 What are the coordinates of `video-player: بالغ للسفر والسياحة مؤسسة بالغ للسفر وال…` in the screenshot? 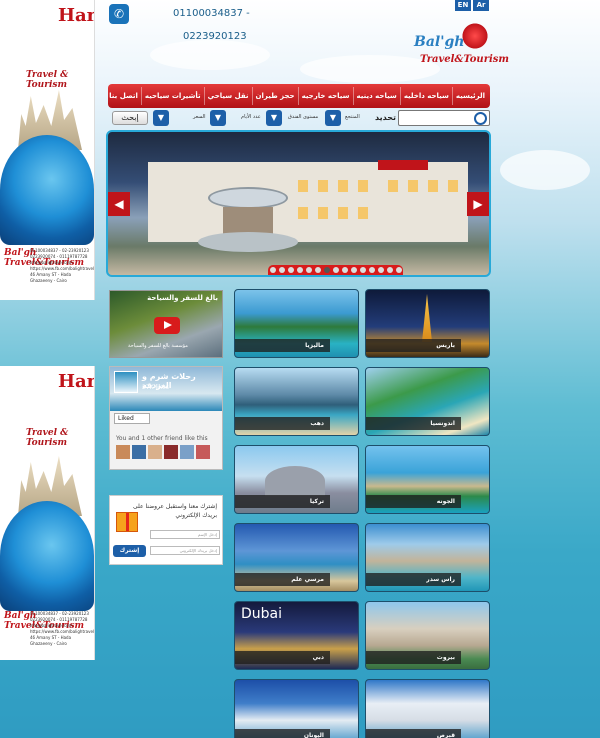 It's located at (166, 324).